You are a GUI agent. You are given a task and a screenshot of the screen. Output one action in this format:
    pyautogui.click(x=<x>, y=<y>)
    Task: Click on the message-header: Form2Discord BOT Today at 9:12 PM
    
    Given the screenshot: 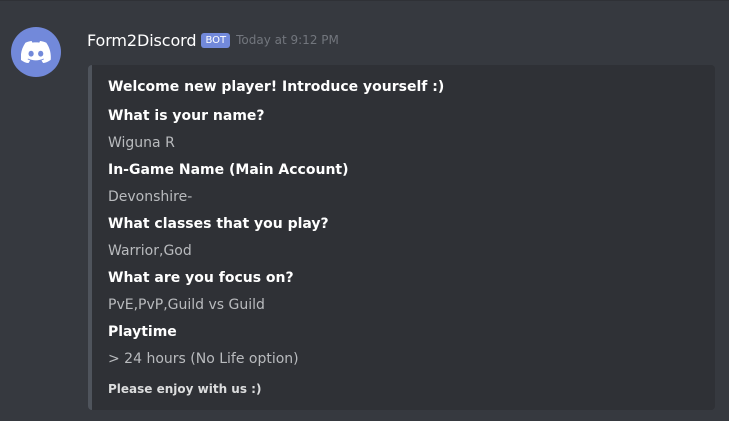 What is the action you would take?
    pyautogui.click(x=213, y=40)
    